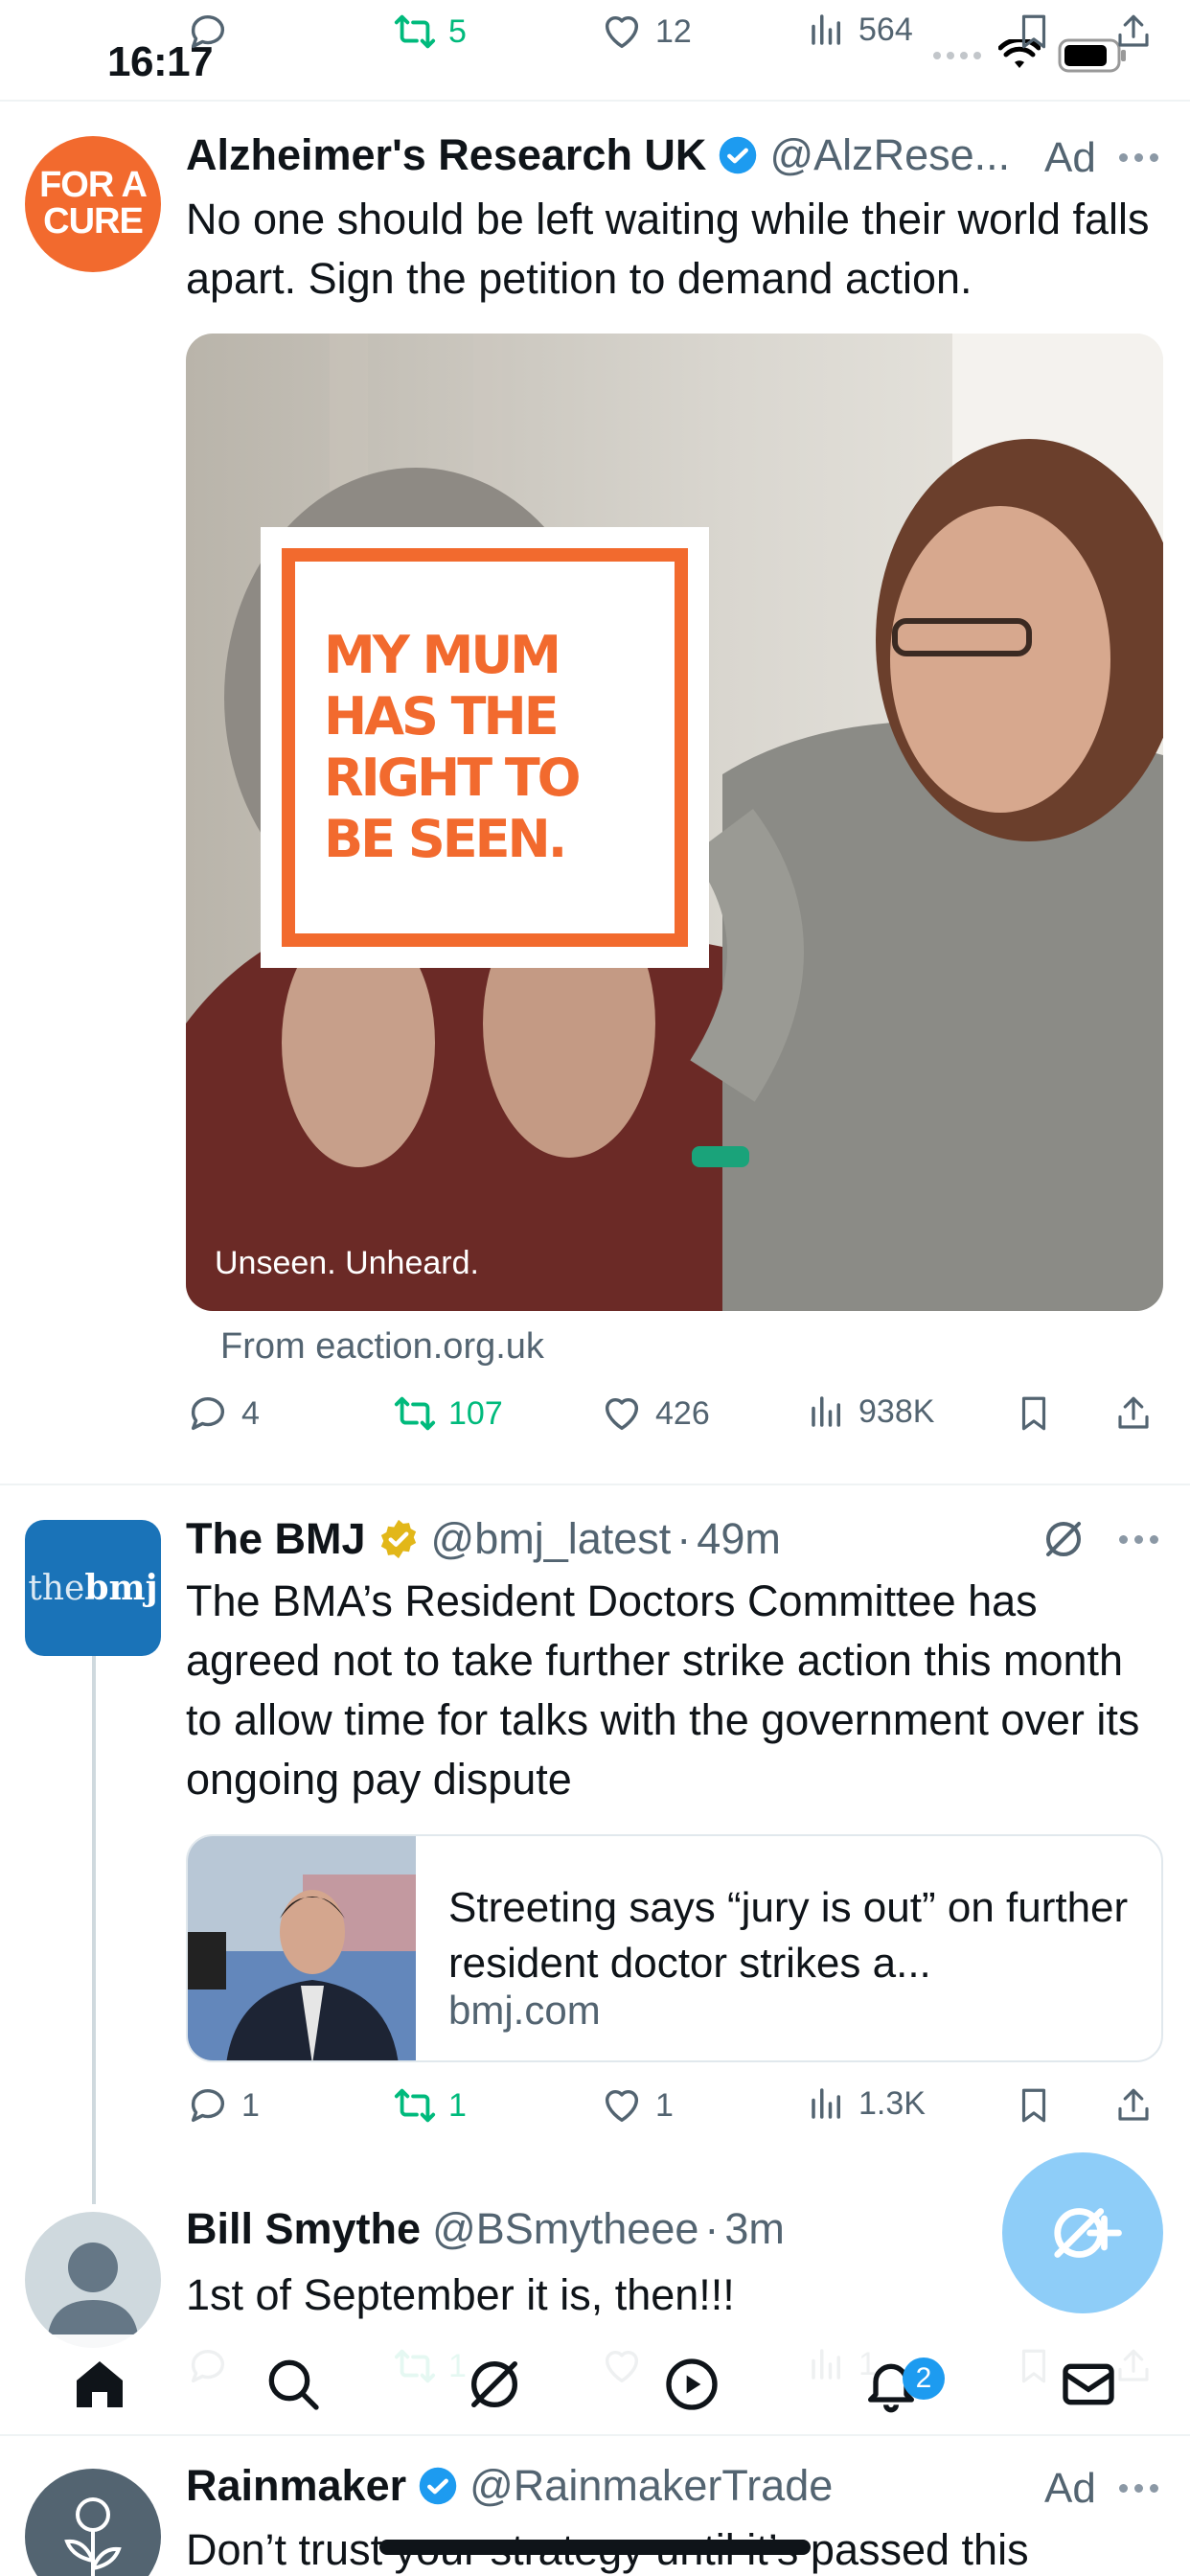  What do you see at coordinates (250, 2105) in the screenshot?
I see `reply-count: 1` at bounding box center [250, 2105].